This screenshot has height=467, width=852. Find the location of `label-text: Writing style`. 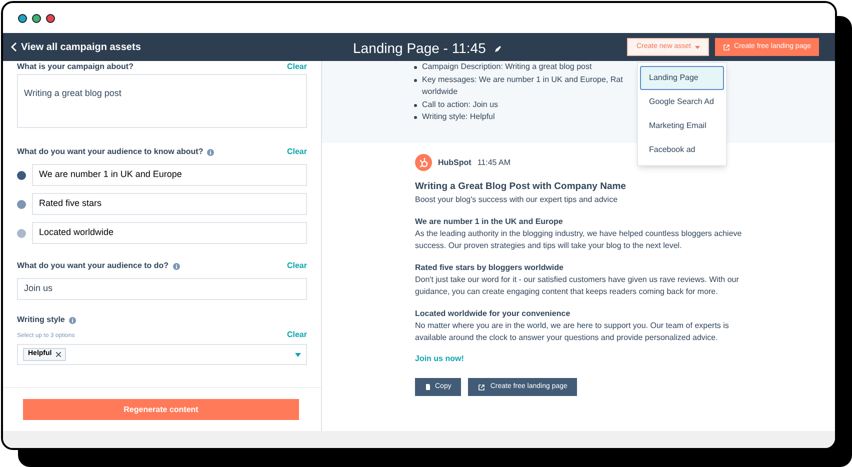

label-text: Writing style is located at coordinates (41, 320).